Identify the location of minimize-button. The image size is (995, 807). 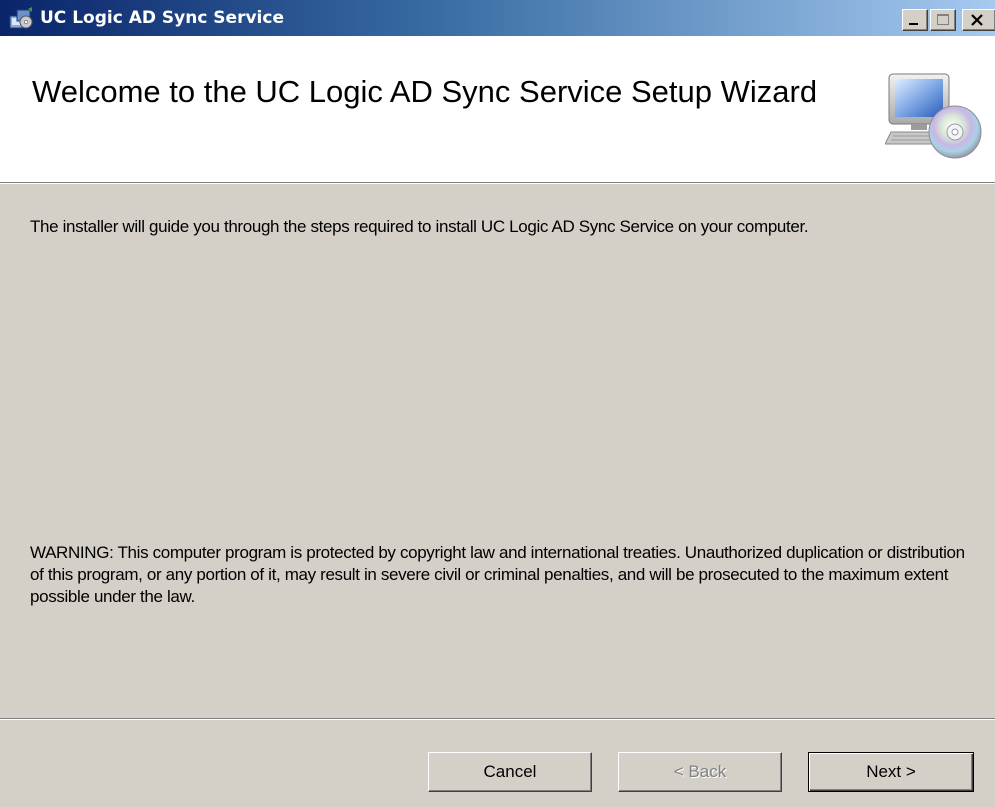
(915, 20).